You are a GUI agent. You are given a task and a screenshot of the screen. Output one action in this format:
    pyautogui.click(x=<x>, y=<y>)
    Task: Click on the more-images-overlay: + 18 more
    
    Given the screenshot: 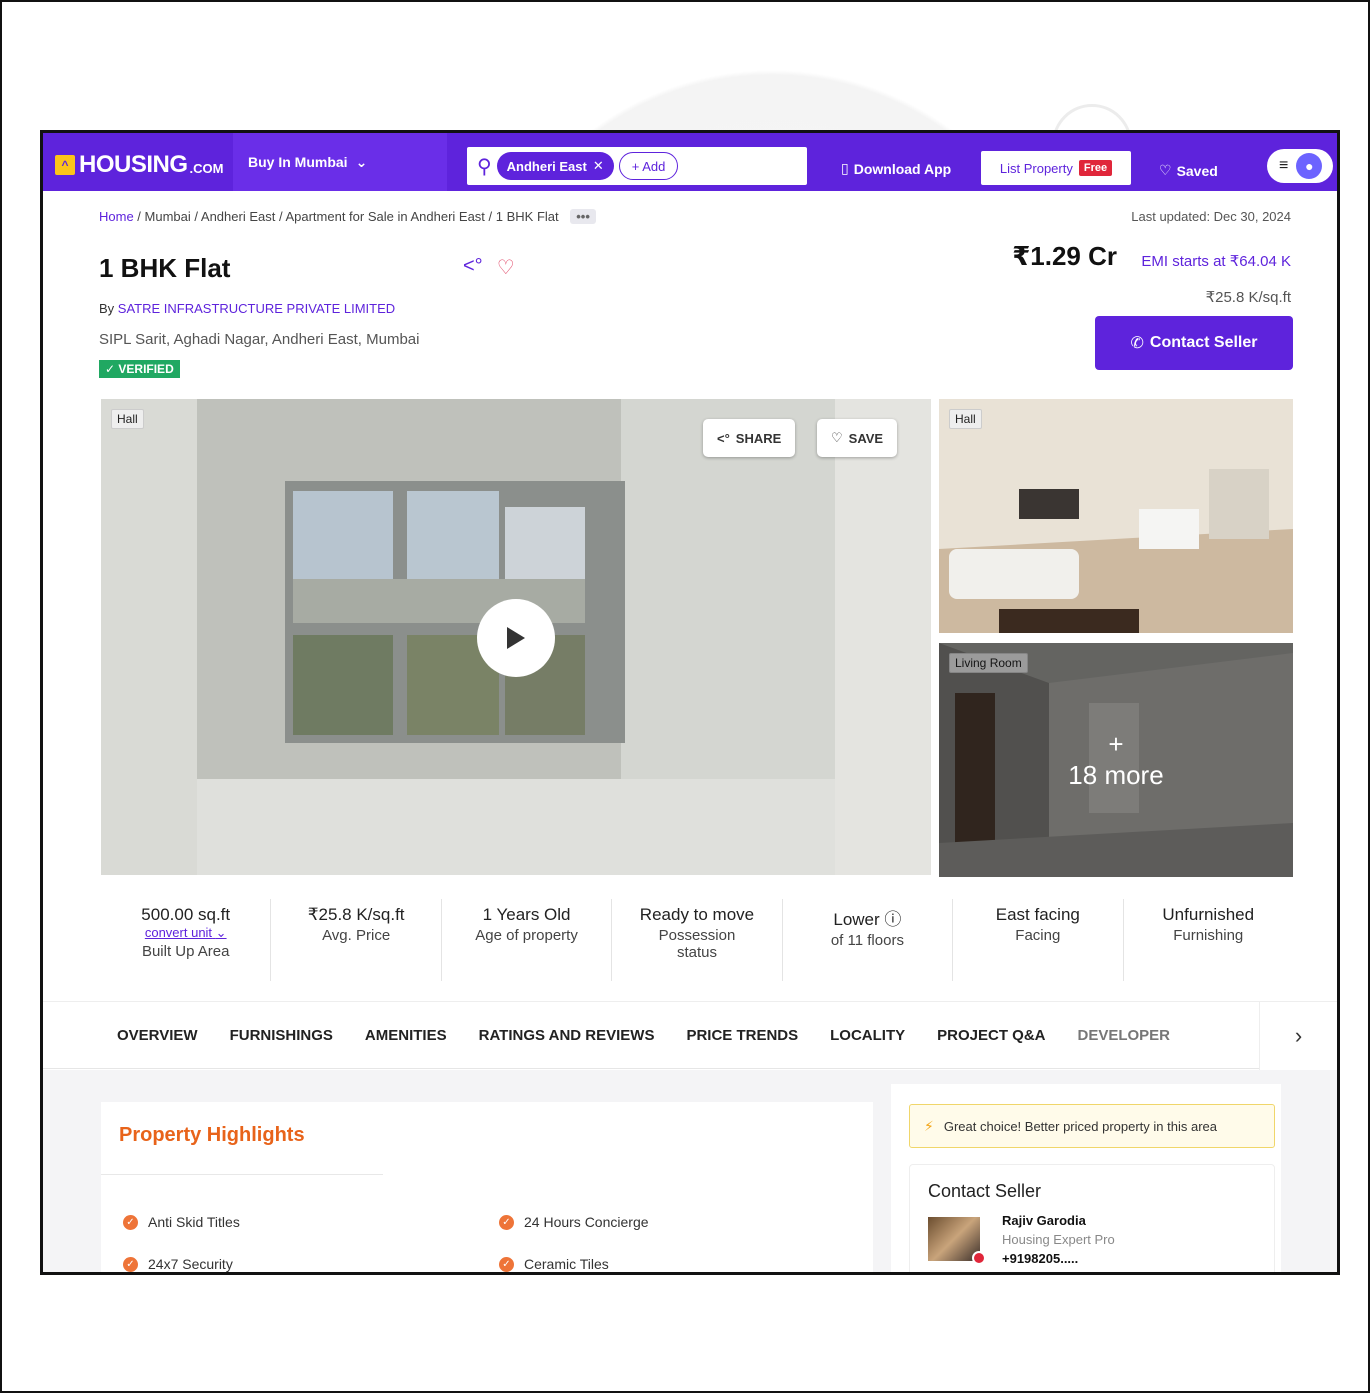 What is the action you would take?
    pyautogui.click(x=1116, y=760)
    